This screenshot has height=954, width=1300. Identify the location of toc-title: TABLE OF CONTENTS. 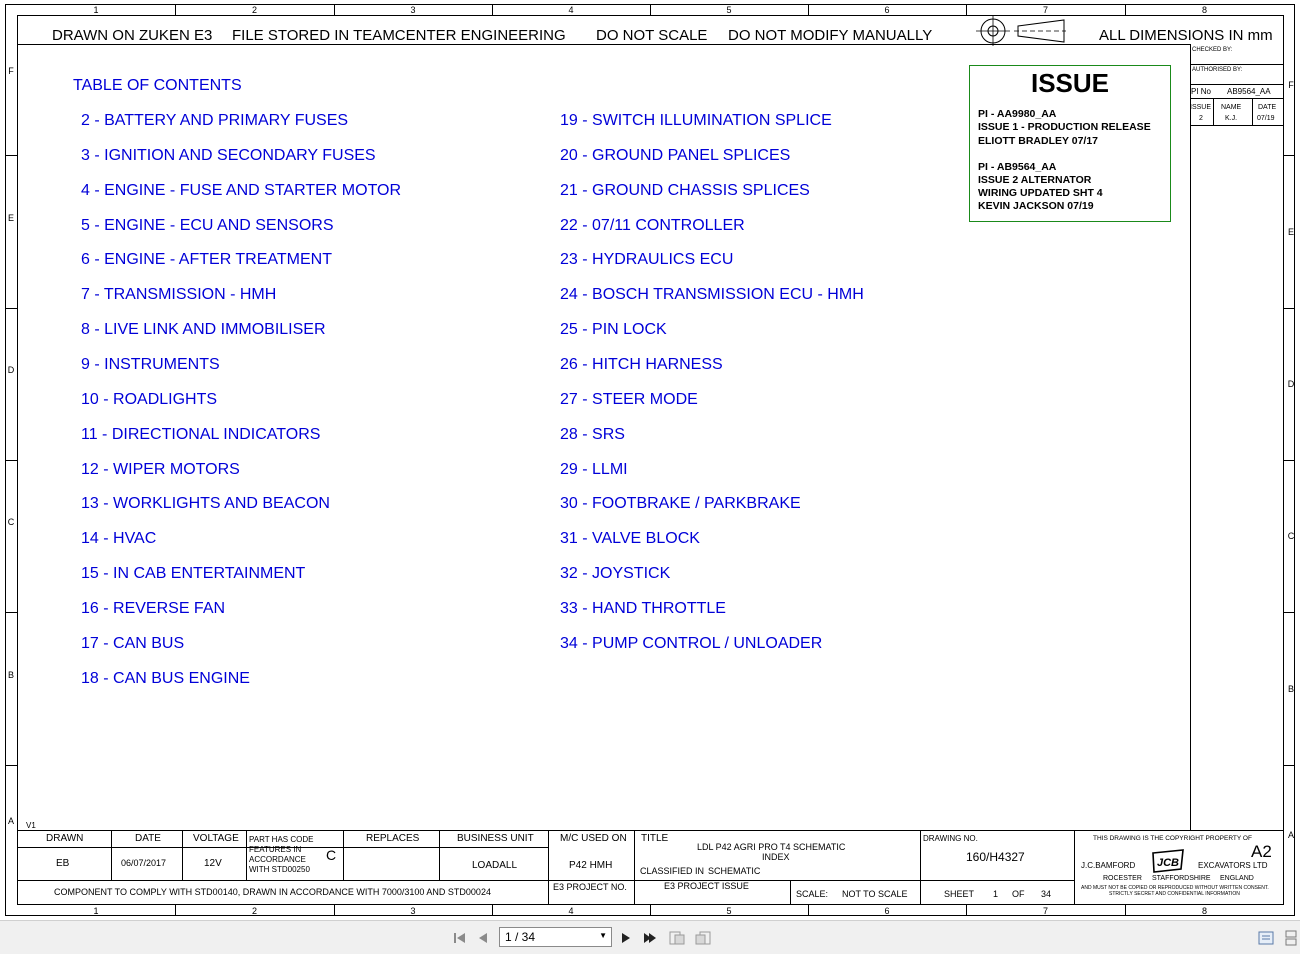
(157, 85).